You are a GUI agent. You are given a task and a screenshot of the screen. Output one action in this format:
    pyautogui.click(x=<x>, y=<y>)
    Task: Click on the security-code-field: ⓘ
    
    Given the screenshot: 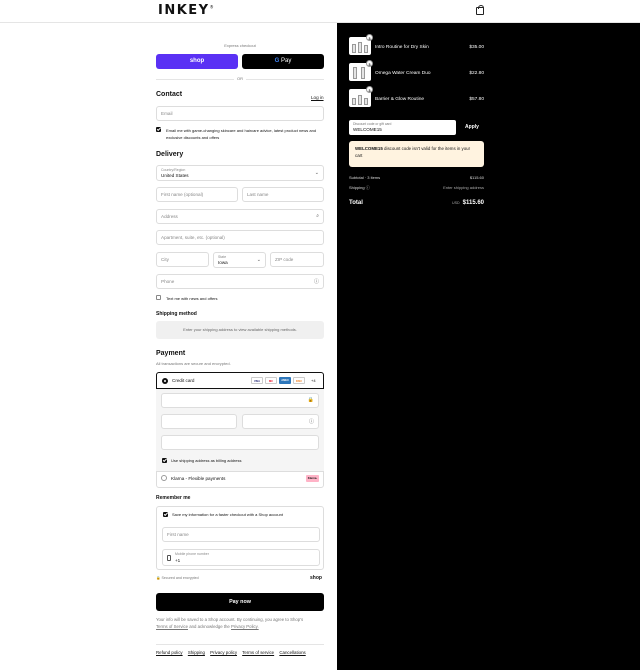 What is the action you would take?
    pyautogui.click(x=280, y=421)
    